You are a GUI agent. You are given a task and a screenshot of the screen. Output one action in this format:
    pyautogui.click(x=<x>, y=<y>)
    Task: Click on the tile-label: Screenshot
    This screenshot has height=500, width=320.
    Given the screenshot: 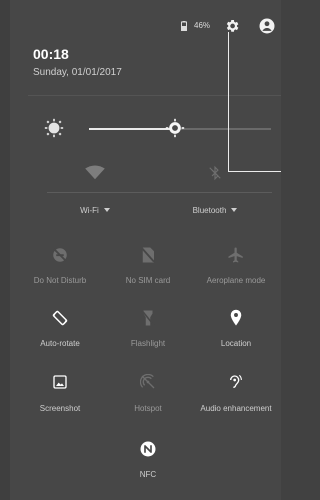 What is the action you would take?
    pyautogui.click(x=60, y=408)
    